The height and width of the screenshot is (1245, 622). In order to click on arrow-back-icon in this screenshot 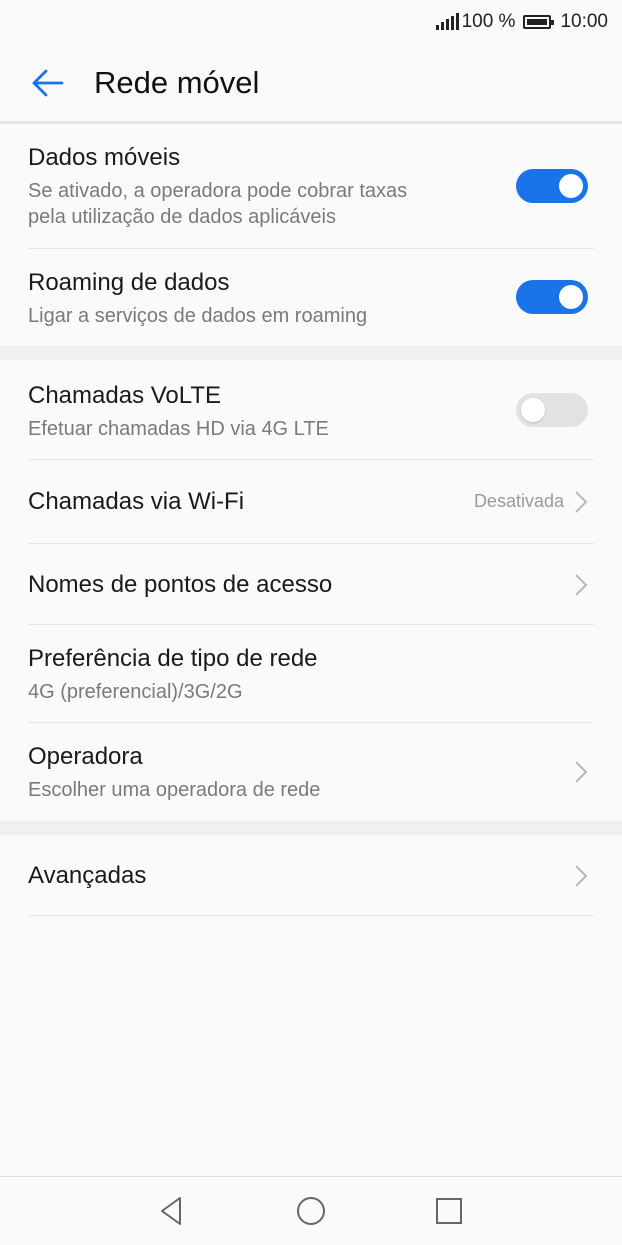, I will do `click(48, 83)`.